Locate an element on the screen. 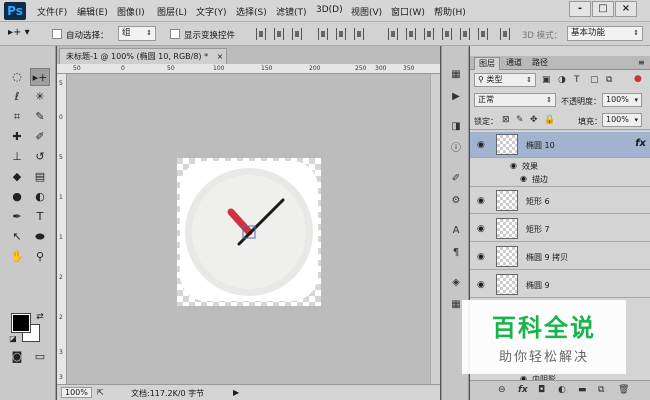 This screenshot has height=400, width=650. history-panel-icon: ▦ is located at coordinates (456, 75).